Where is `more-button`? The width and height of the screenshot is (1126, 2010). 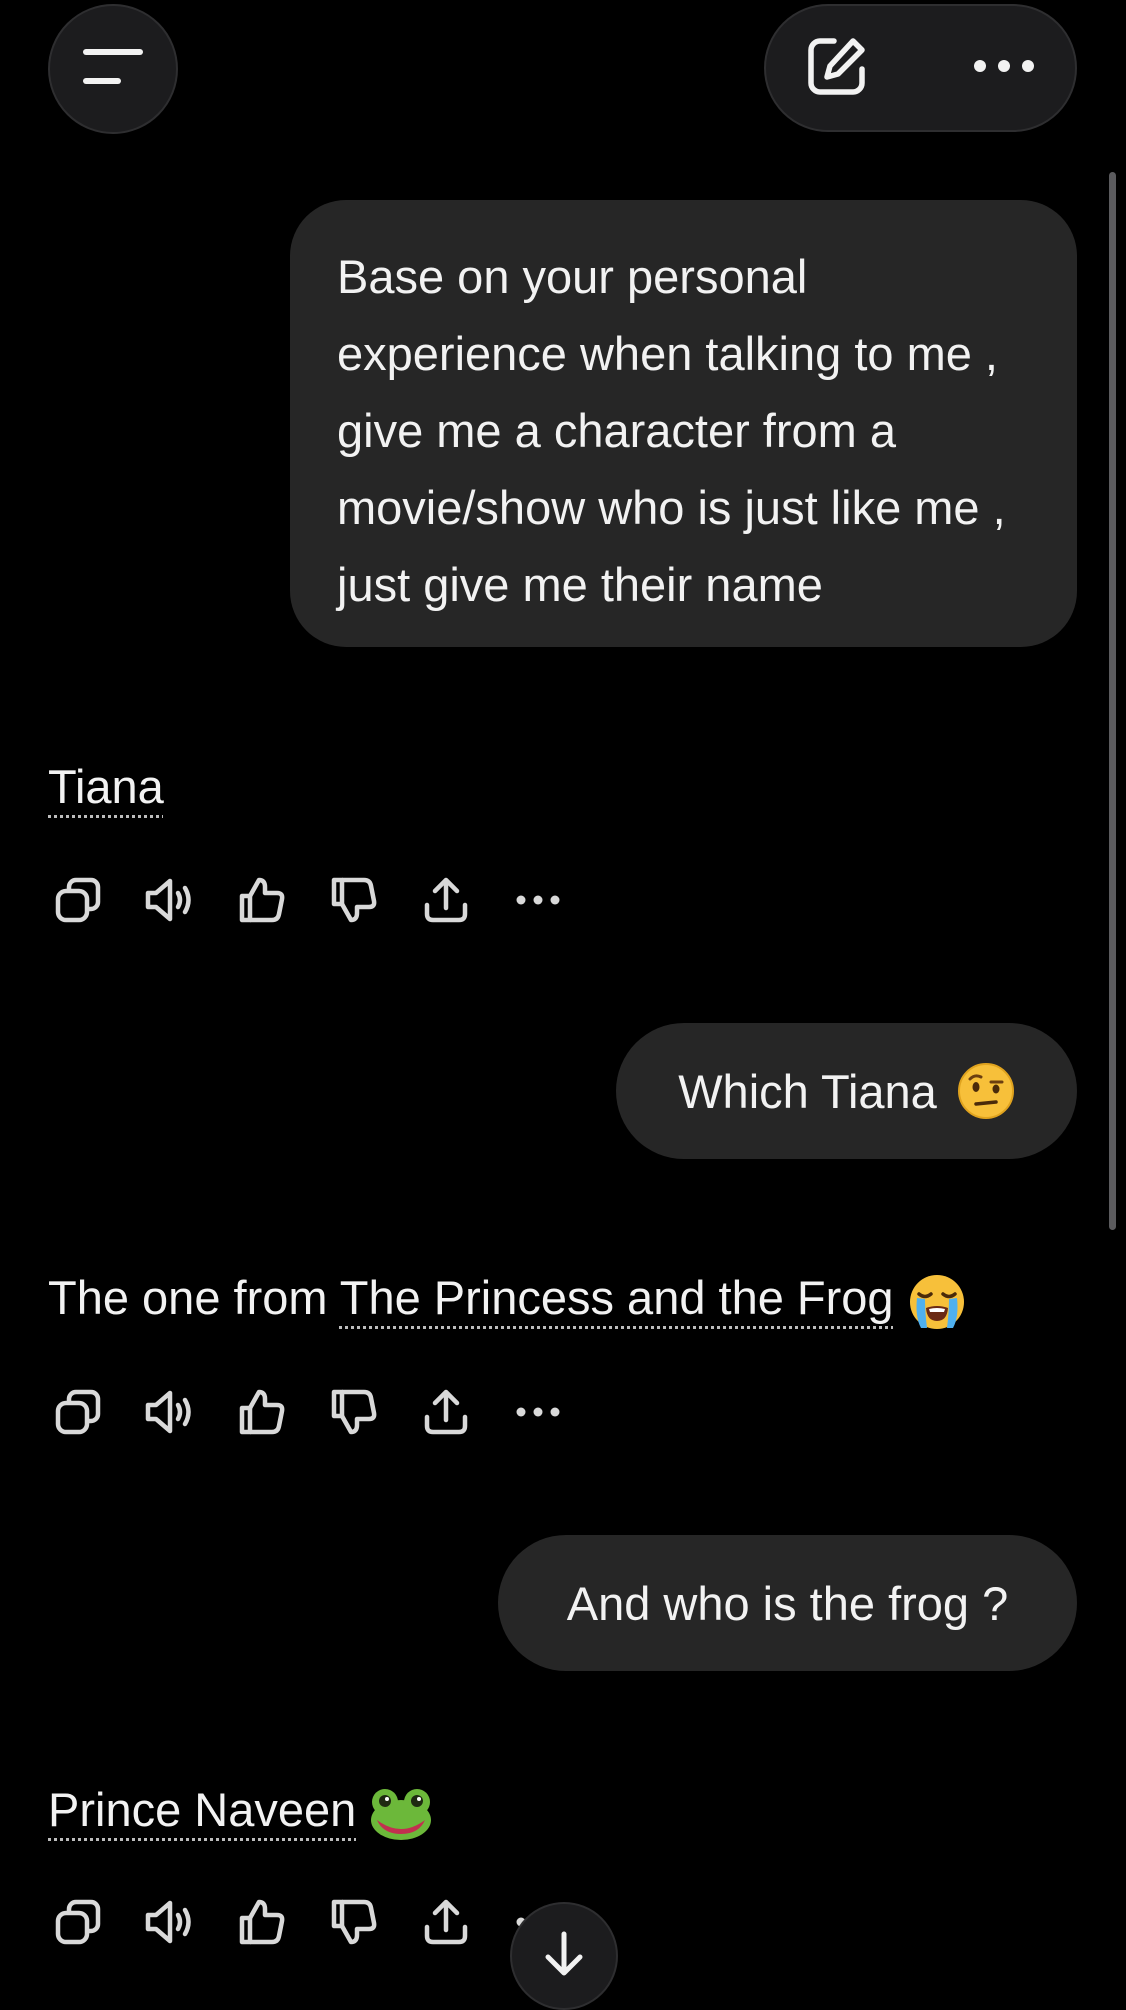
more-button is located at coordinates (1004, 68).